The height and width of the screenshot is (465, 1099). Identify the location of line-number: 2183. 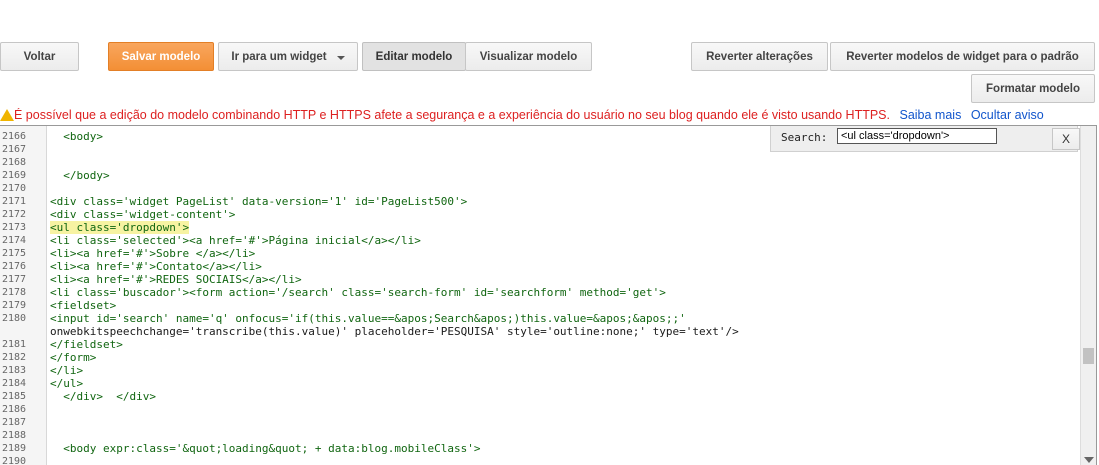
(14, 370).